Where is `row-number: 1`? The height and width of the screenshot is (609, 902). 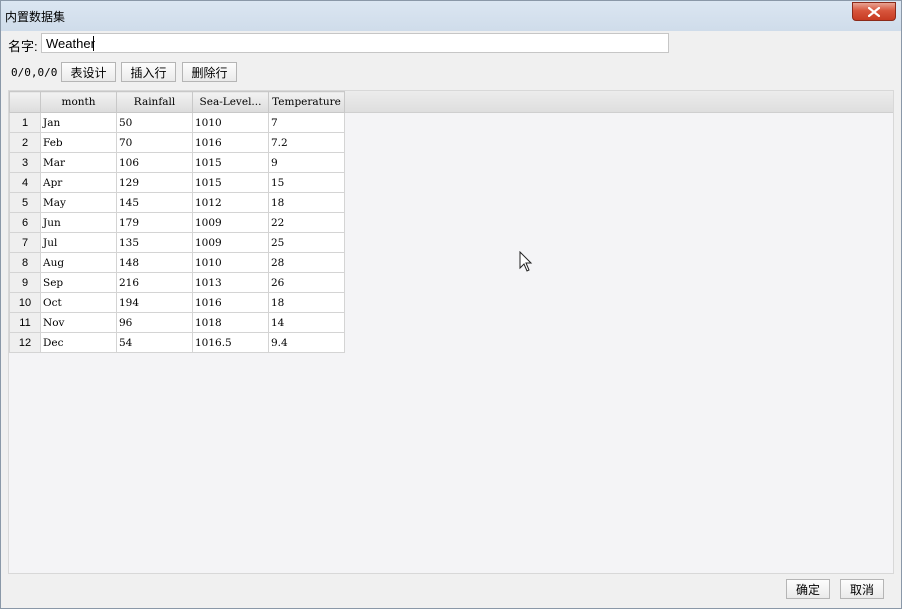
row-number: 1 is located at coordinates (25, 122).